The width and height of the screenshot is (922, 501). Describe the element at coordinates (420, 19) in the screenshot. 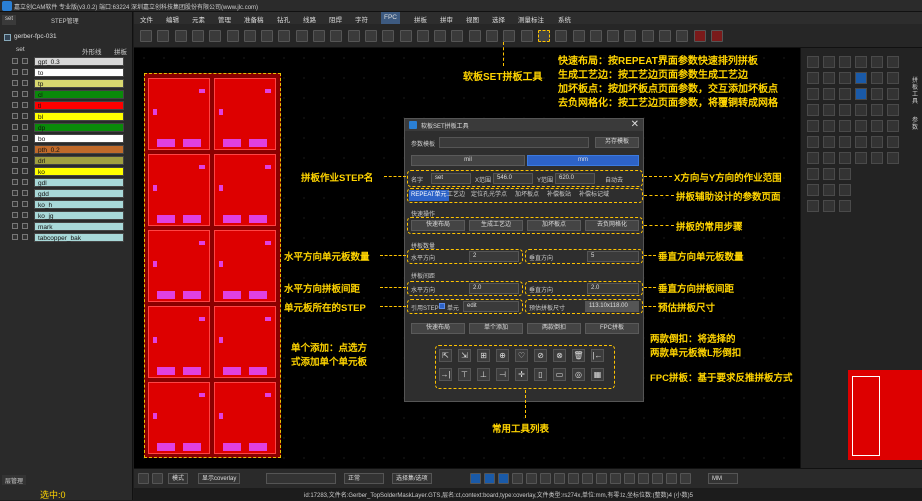

I see `menu-item: 拼板` at that location.